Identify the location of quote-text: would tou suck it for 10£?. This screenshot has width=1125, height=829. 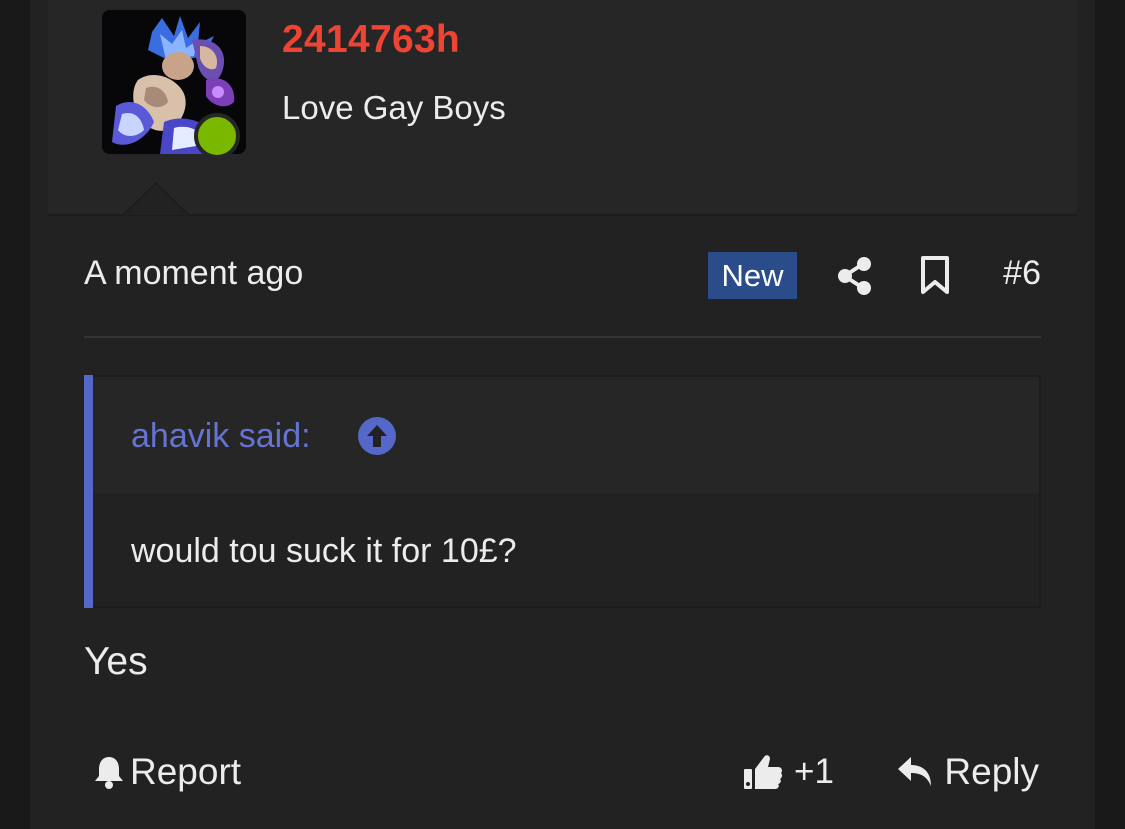
(324, 551).